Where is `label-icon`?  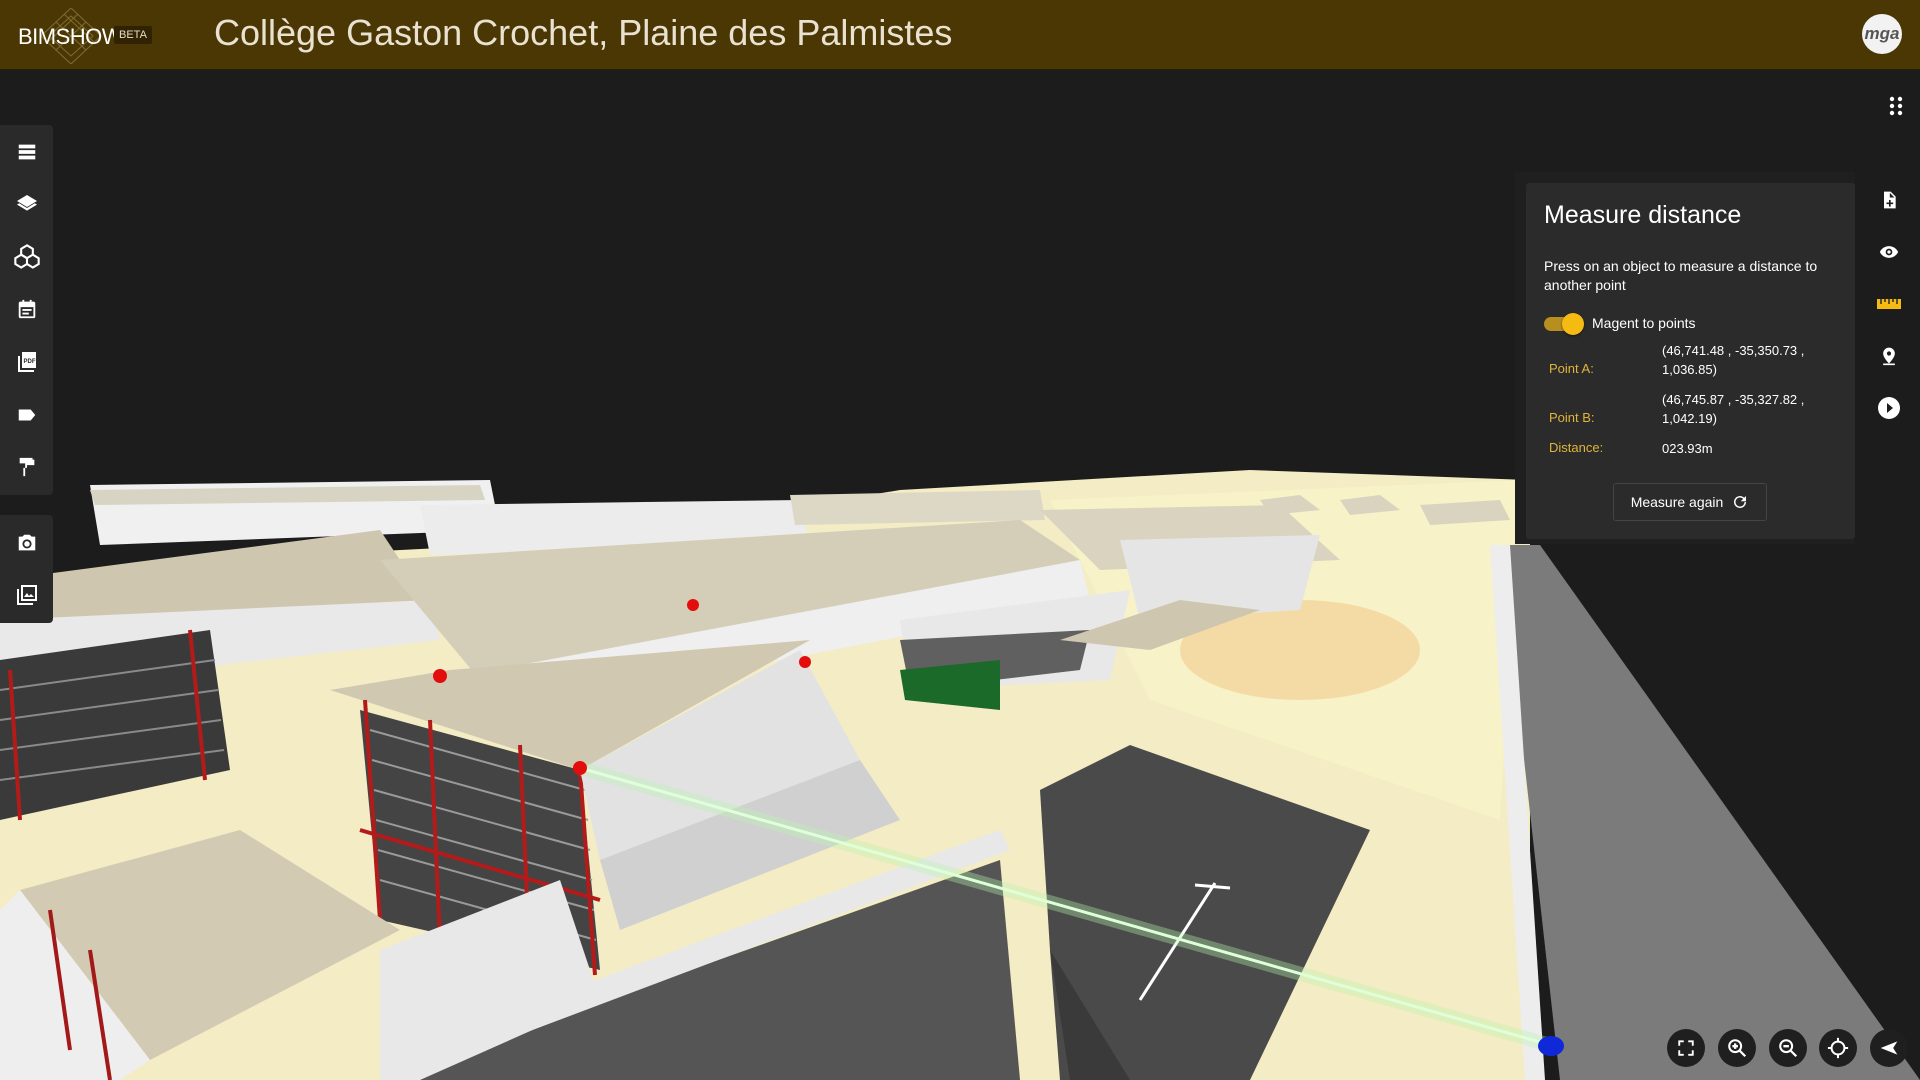
label-icon is located at coordinates (27, 415).